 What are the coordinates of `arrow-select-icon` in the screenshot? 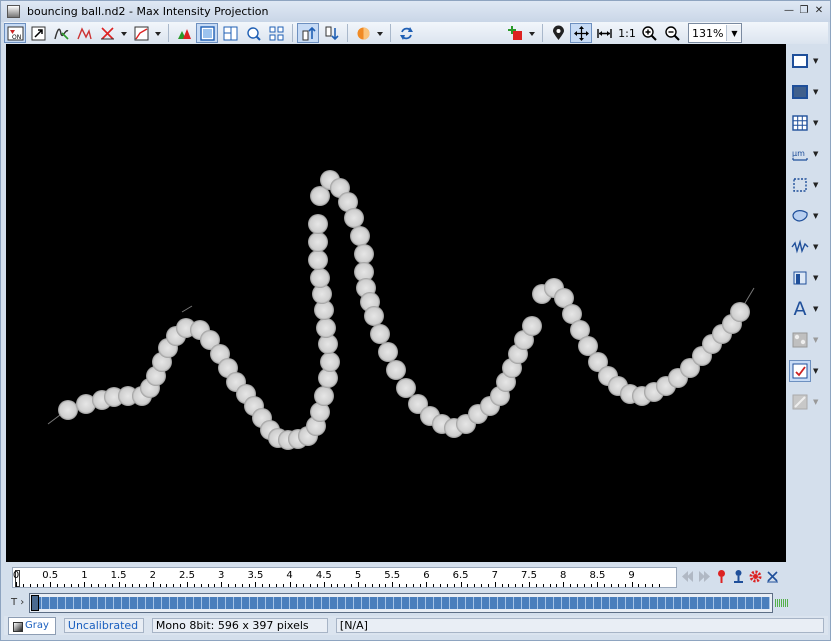 It's located at (38, 33).